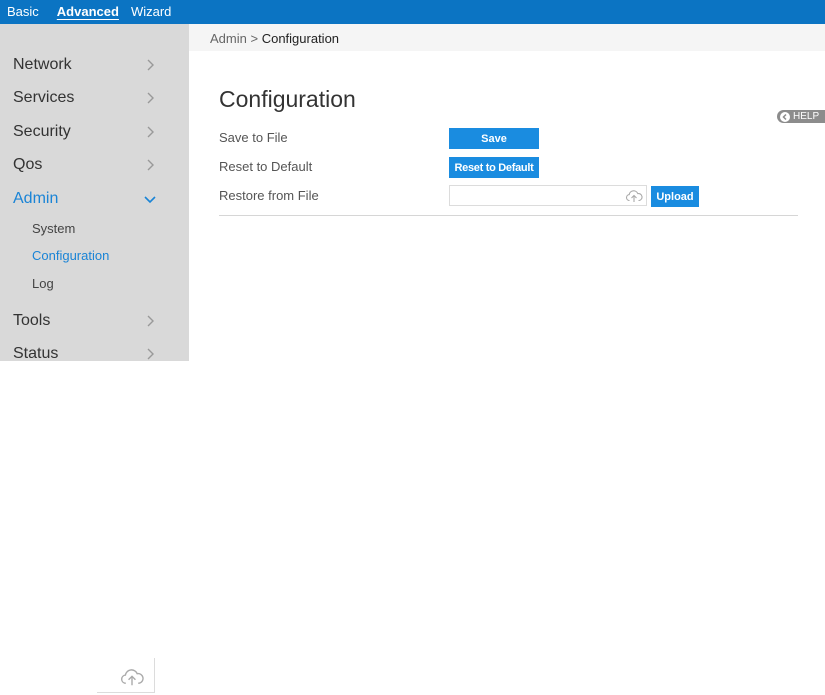 Image resolution: width=825 pixels, height=695 pixels. What do you see at coordinates (151, 12) in the screenshot?
I see `topnav-wizard: Wizard` at bounding box center [151, 12].